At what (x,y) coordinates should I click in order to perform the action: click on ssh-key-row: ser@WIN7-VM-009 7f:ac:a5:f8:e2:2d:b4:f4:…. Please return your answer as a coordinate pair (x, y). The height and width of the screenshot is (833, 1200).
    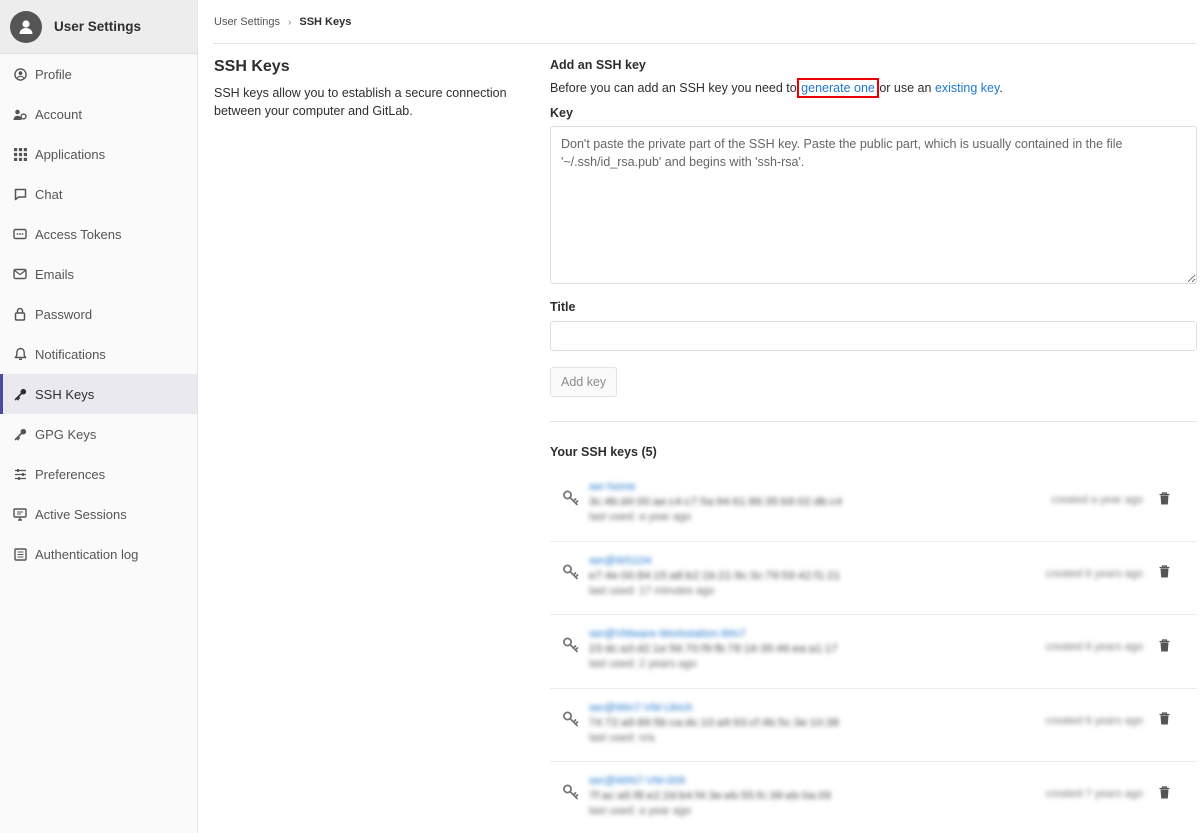
    Looking at the image, I should click on (873, 797).